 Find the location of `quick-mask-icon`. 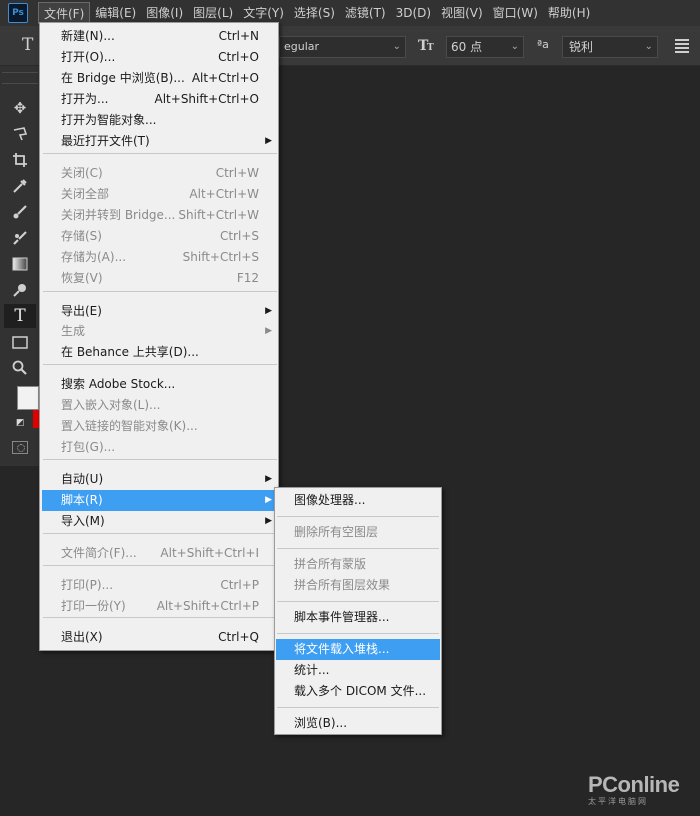

quick-mask-icon is located at coordinates (20, 447).